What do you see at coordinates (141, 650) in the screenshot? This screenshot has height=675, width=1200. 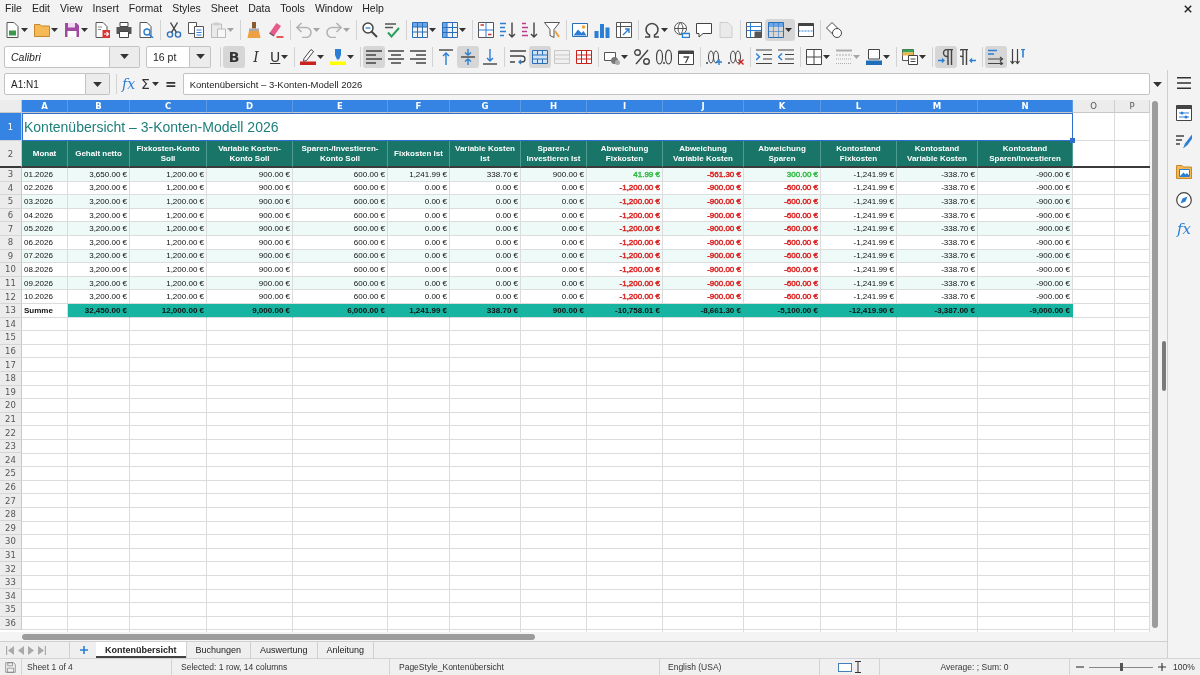 I see `sheet-tab: Kontenübersicht` at bounding box center [141, 650].